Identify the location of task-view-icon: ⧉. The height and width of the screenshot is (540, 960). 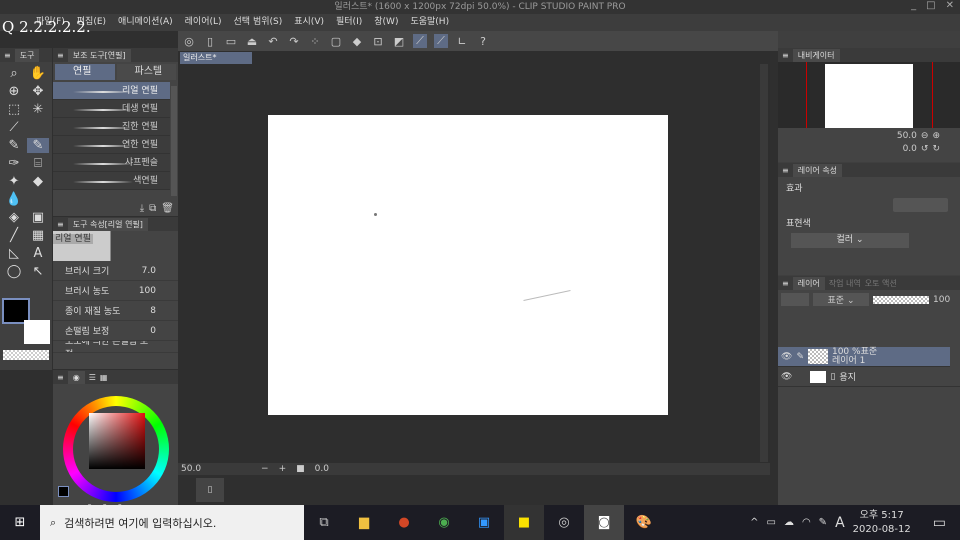
(324, 522).